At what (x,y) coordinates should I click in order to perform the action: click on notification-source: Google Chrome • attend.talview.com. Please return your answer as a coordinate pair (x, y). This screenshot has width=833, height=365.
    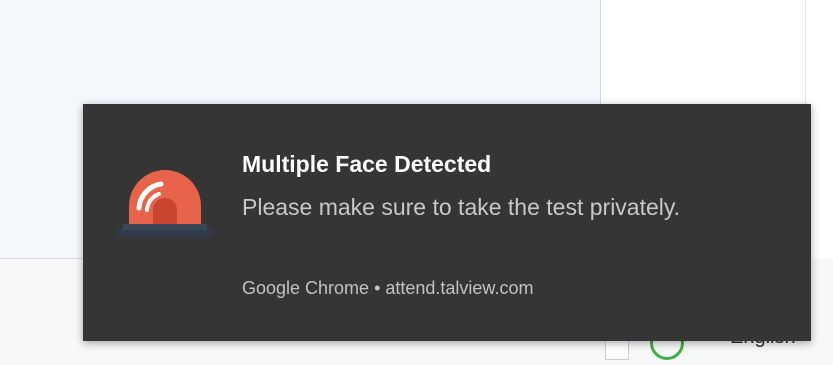
    Looking at the image, I should click on (388, 288).